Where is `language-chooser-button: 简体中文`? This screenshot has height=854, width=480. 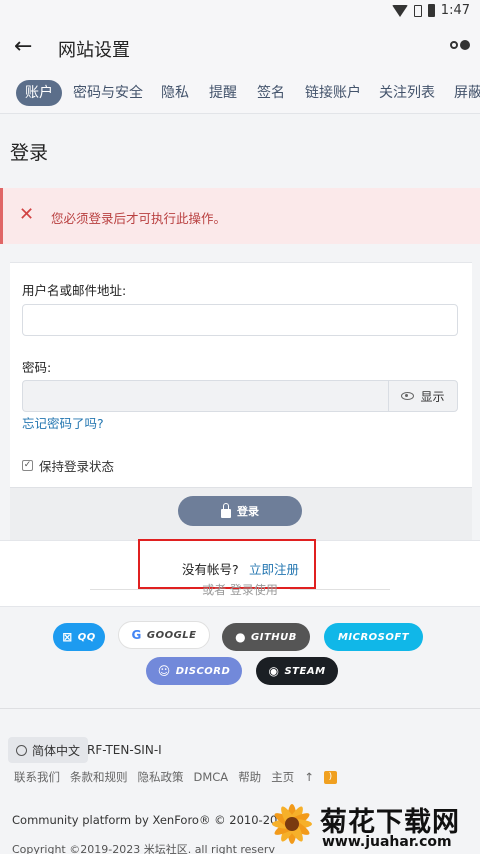 language-chooser-button: 简体中文 is located at coordinates (48, 750).